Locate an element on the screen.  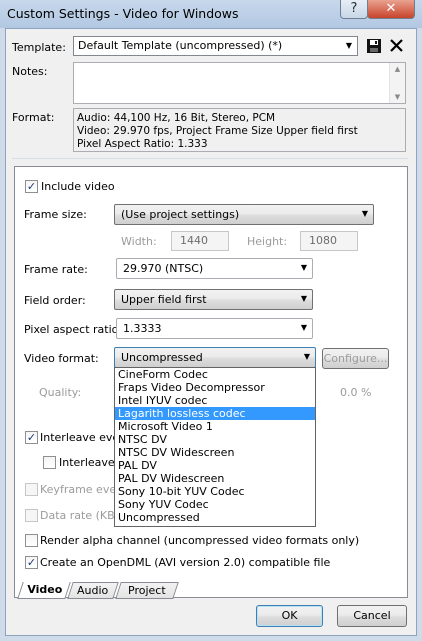
format-line-pixel-aspect: Pixel Aspect Ratio: 1.333 is located at coordinates (142, 144).